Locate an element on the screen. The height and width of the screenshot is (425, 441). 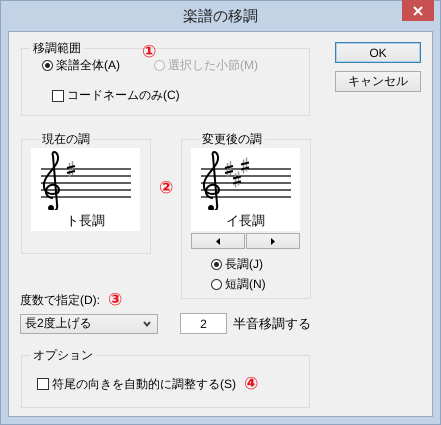
group-title: 現在の調 is located at coordinates (66, 139).